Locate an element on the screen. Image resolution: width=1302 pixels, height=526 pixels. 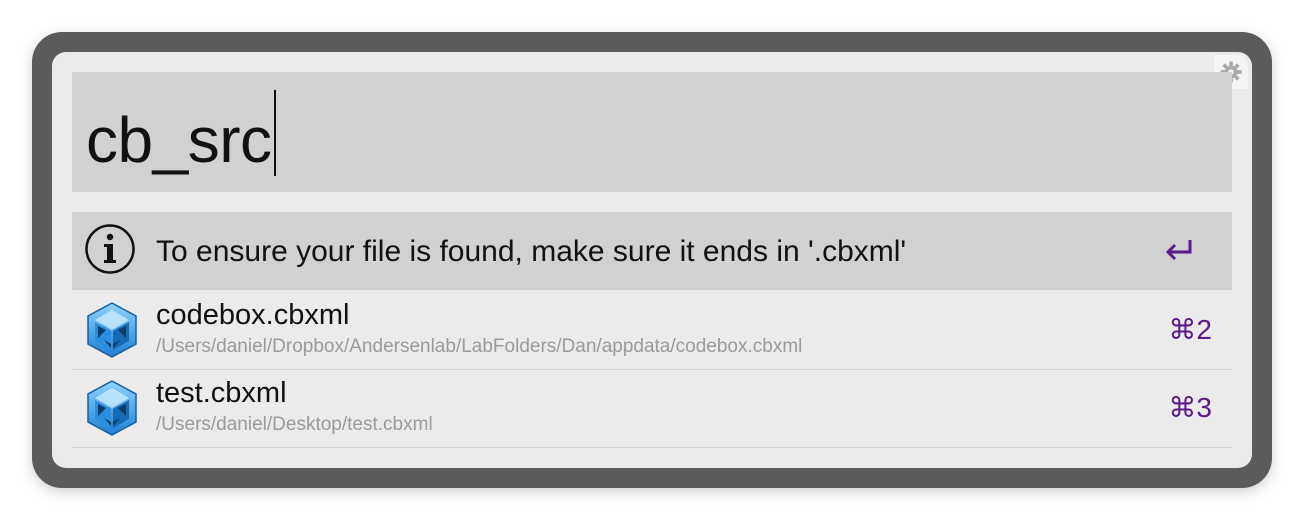
search-query: cb_src is located at coordinates (181, 139).